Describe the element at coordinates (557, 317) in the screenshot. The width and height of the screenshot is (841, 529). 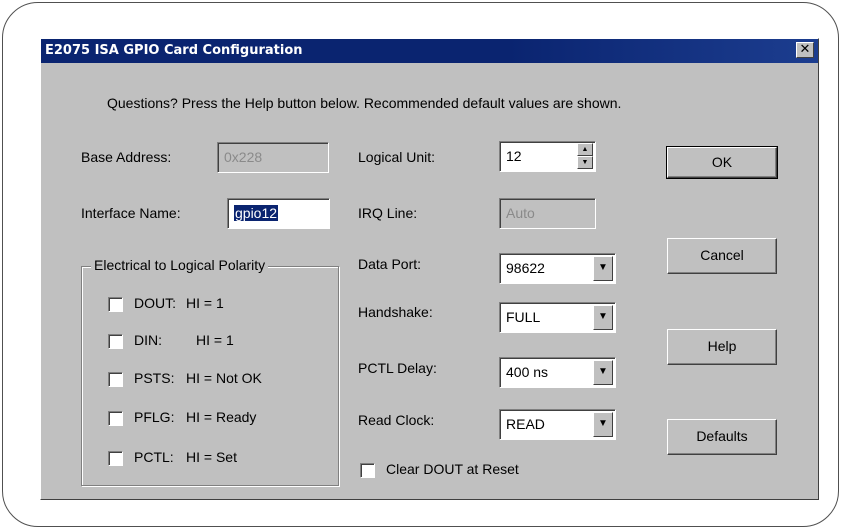
I see `handshake-select: FULL ▼` at that location.